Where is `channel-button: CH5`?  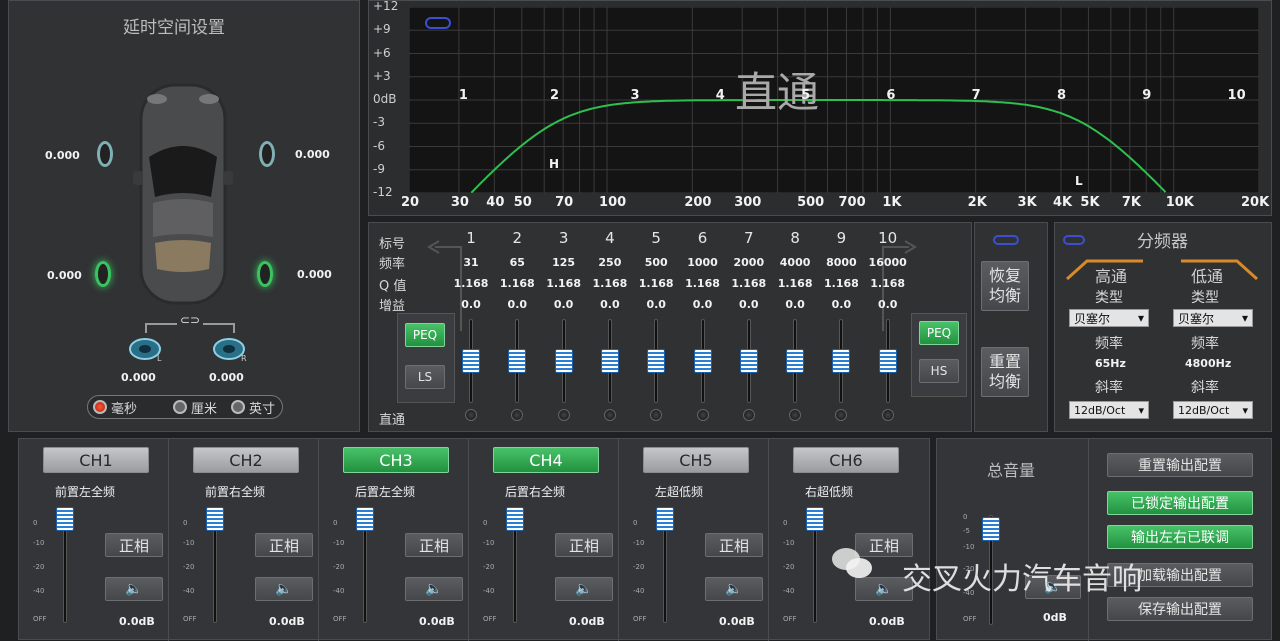
channel-button: CH5 is located at coordinates (696, 460).